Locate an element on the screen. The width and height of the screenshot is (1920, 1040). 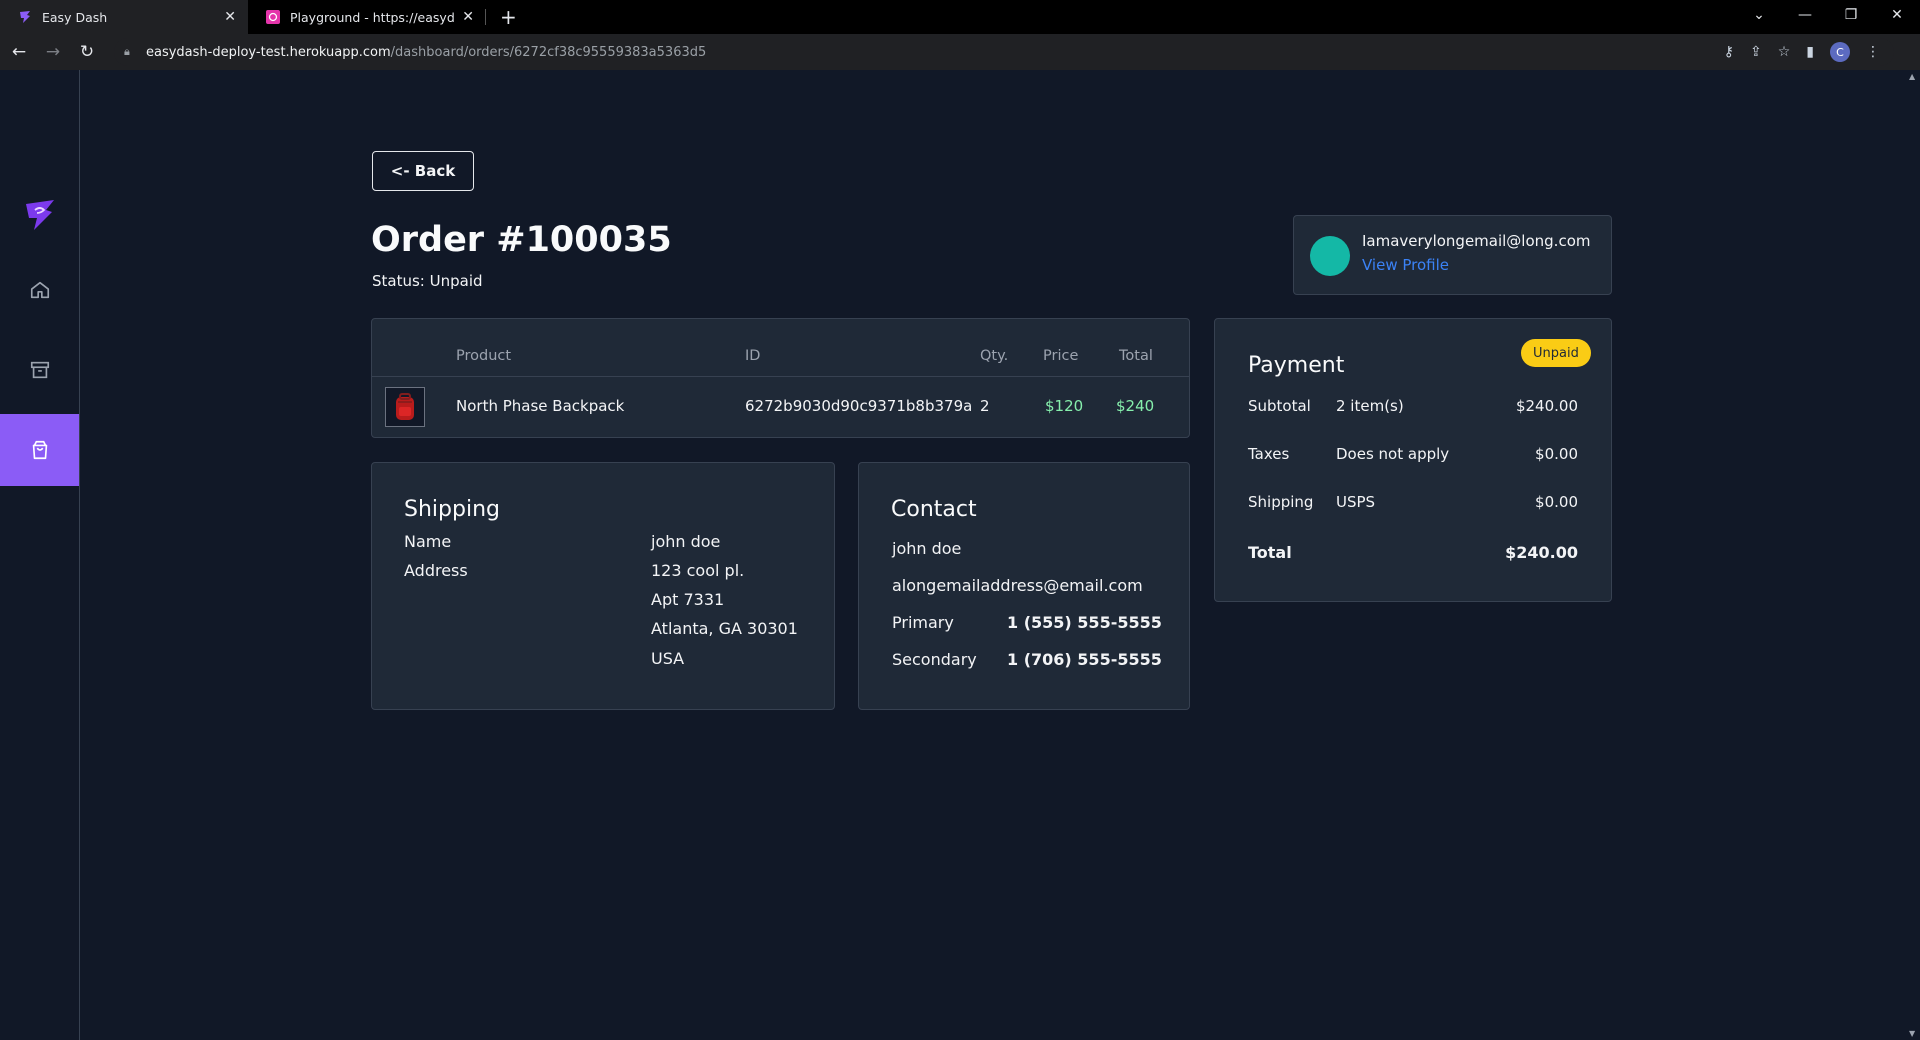
column-header-id: ID is located at coordinates (753, 356).